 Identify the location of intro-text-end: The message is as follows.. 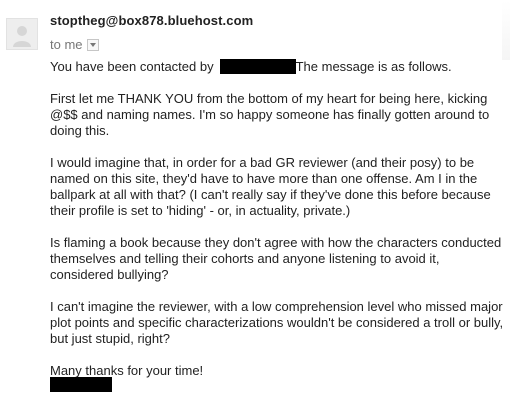
(373, 66).